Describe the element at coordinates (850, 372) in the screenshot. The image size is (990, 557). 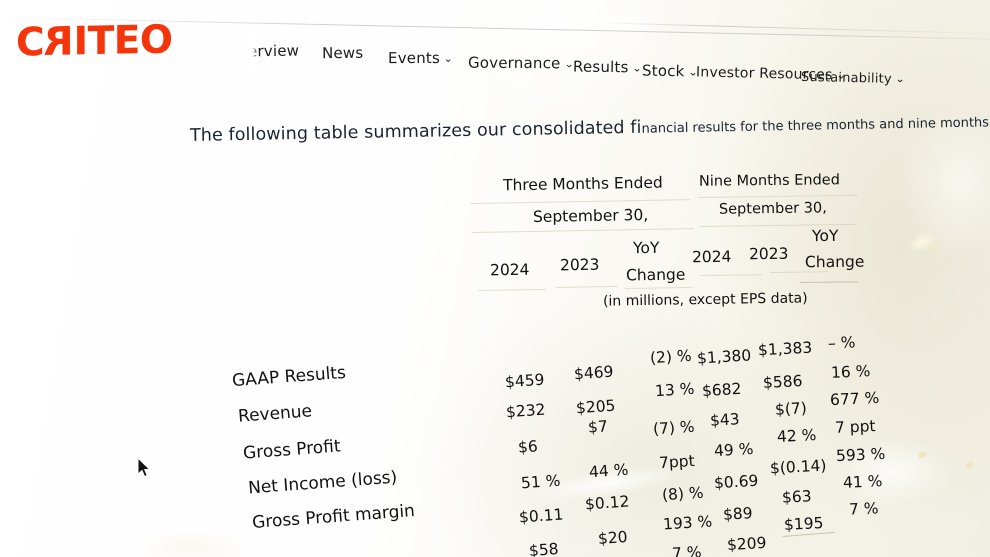
I see `table-cell-ytd-yoy: 16 %` at that location.